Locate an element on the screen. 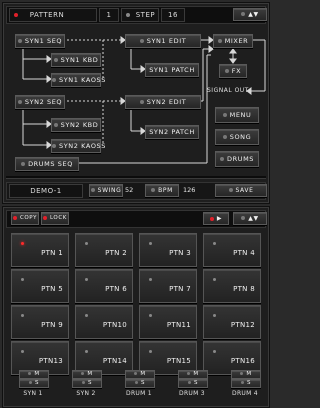  pattern-pad: PTN11 is located at coordinates (168, 322).